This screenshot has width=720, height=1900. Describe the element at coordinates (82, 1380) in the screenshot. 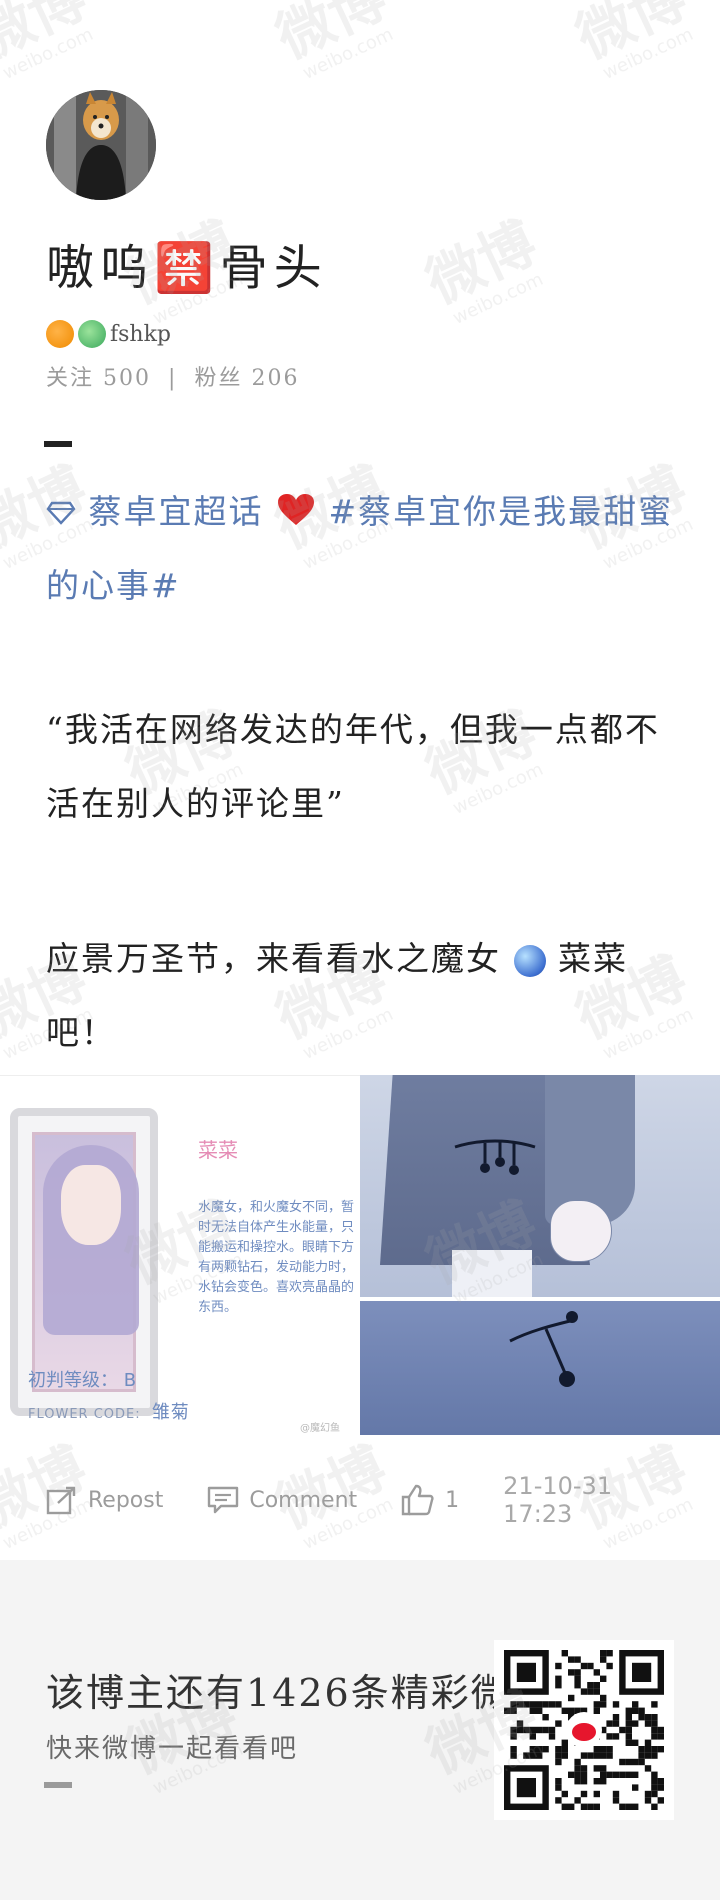

I see `character-rank: 初判等级： B` at that location.